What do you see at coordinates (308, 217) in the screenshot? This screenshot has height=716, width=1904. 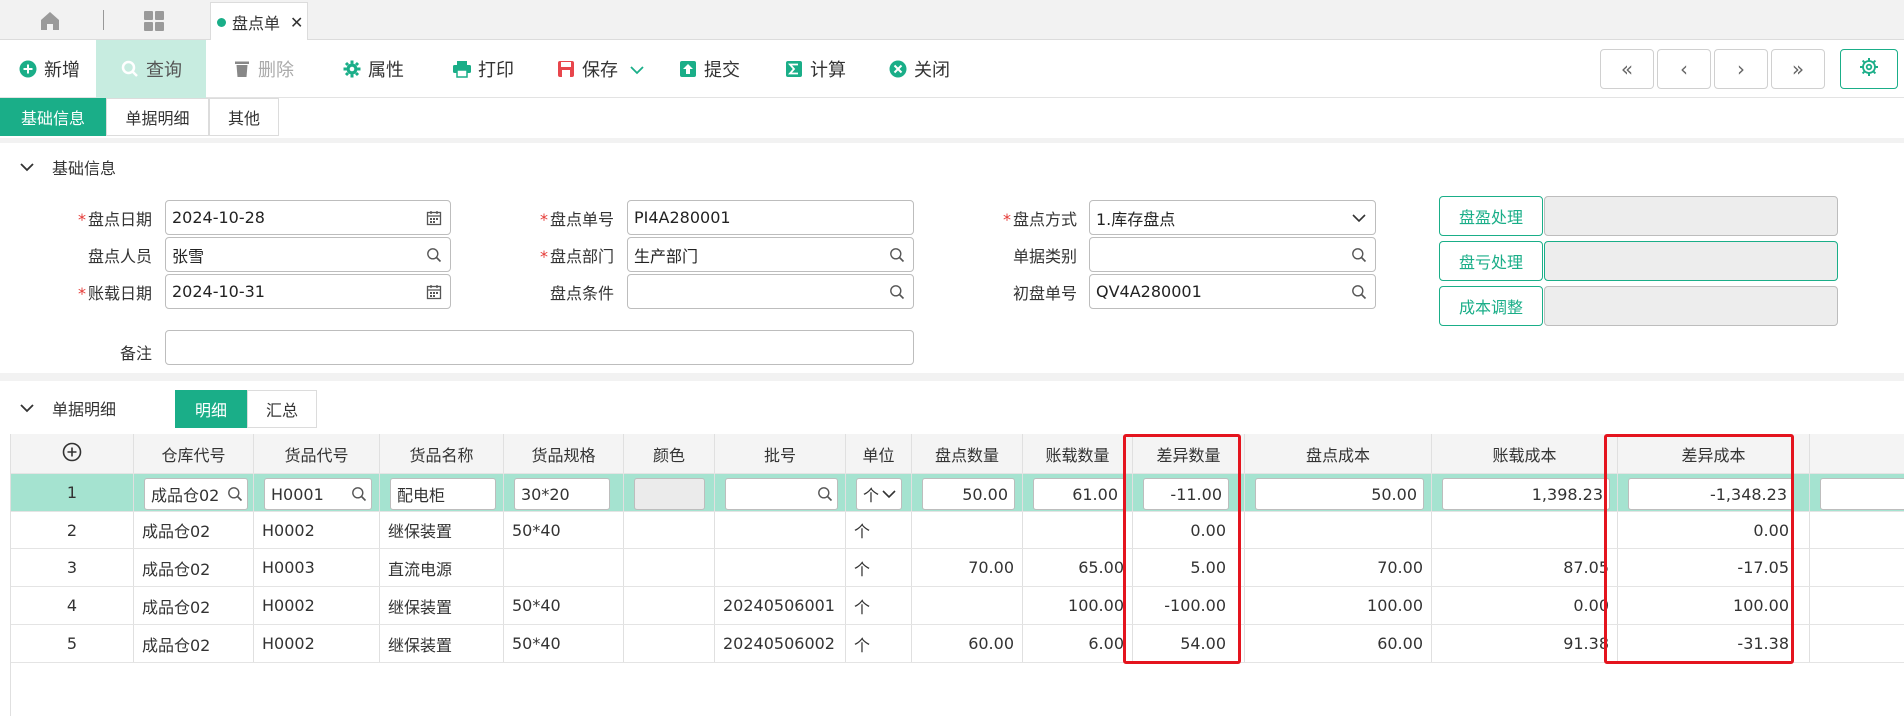 I see `count-date-field: 2024-10-28` at bounding box center [308, 217].